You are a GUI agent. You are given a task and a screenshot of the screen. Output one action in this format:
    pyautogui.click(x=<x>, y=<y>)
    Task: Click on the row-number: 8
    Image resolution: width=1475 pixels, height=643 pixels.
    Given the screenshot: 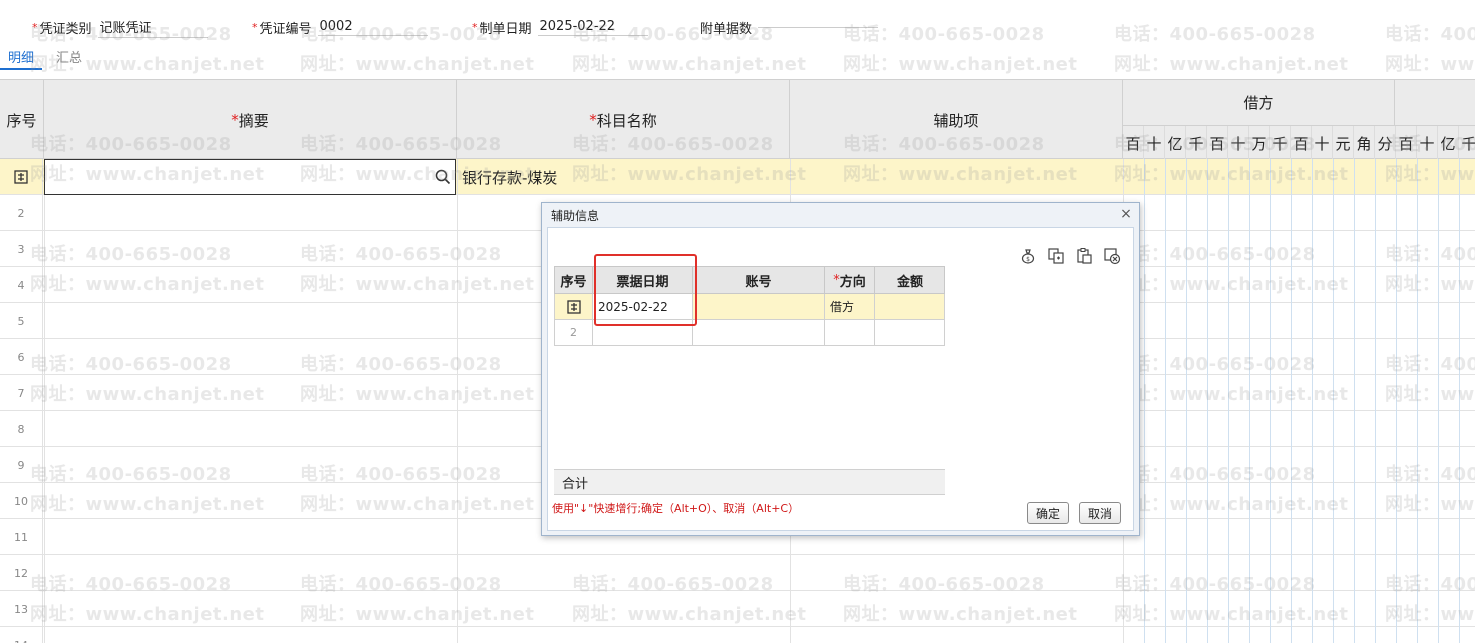 What is the action you would take?
    pyautogui.click(x=21, y=429)
    